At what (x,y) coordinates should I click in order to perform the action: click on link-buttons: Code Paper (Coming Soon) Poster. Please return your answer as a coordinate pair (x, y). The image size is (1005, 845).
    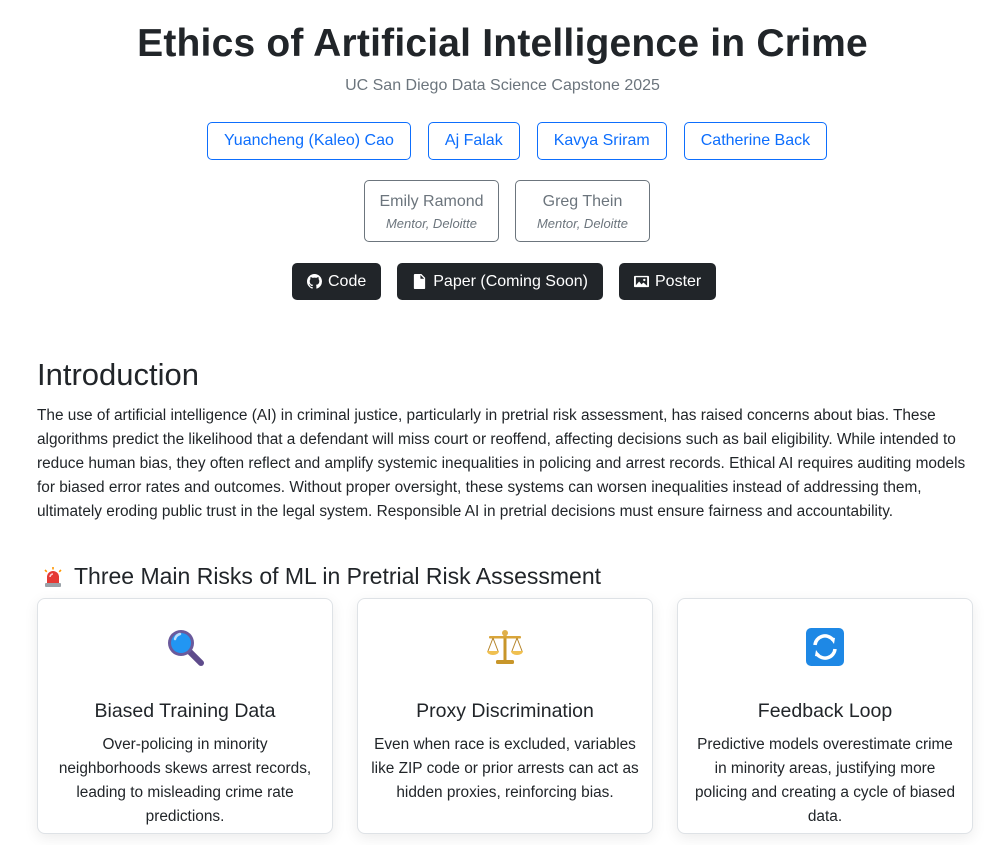
    Looking at the image, I should click on (504, 281).